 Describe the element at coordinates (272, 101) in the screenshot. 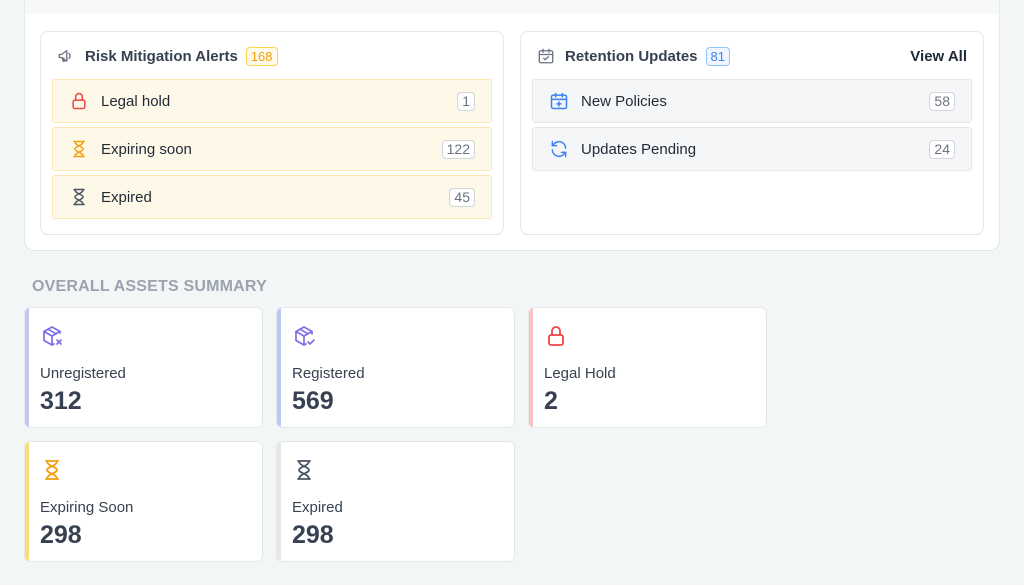

I see `alert-row-legal-hold: Legal hold 1` at that location.